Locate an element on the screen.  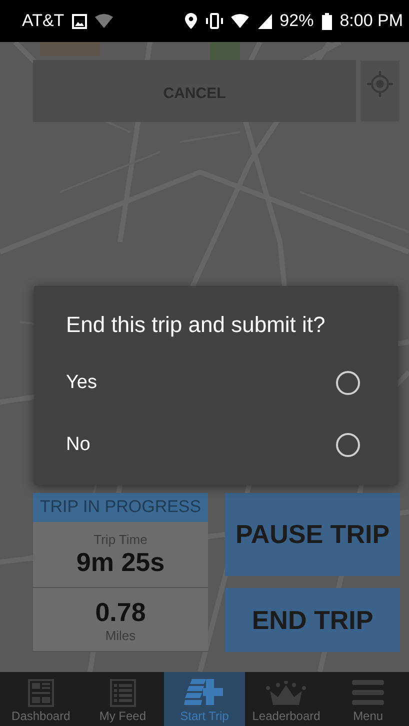
nav-tab-label: Leaderboard is located at coordinates (286, 716).